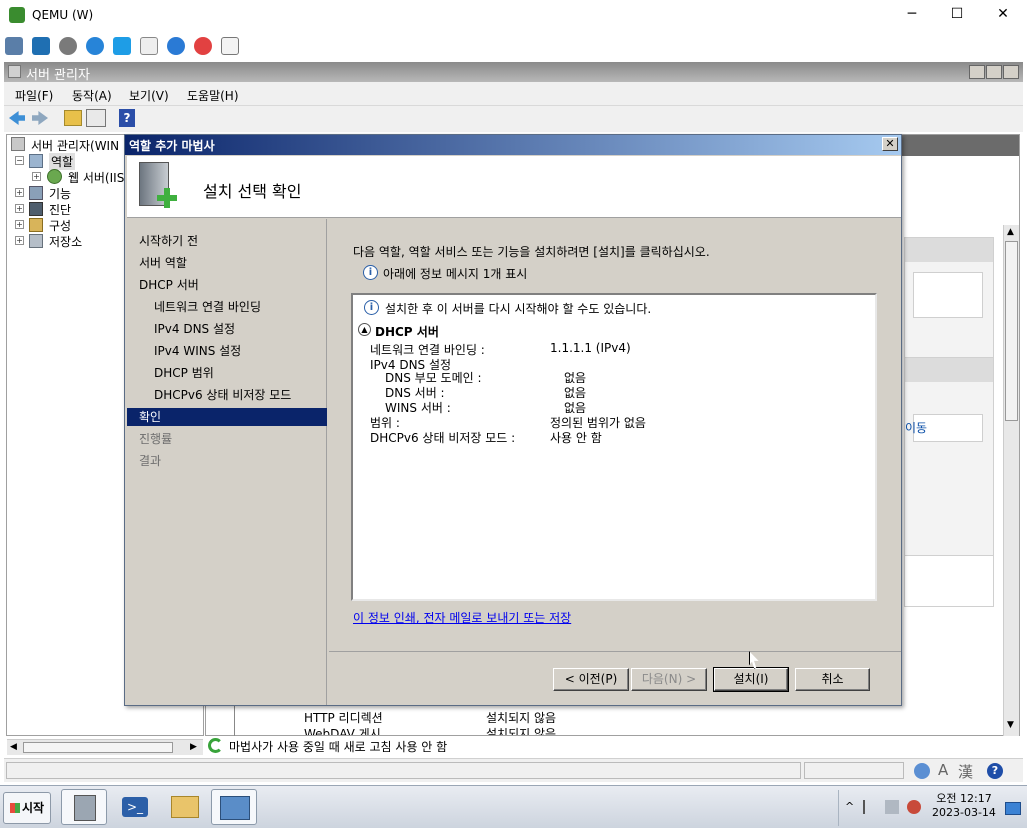  What do you see at coordinates (912, 14) in the screenshot?
I see `minimize-button: ─` at bounding box center [912, 14].